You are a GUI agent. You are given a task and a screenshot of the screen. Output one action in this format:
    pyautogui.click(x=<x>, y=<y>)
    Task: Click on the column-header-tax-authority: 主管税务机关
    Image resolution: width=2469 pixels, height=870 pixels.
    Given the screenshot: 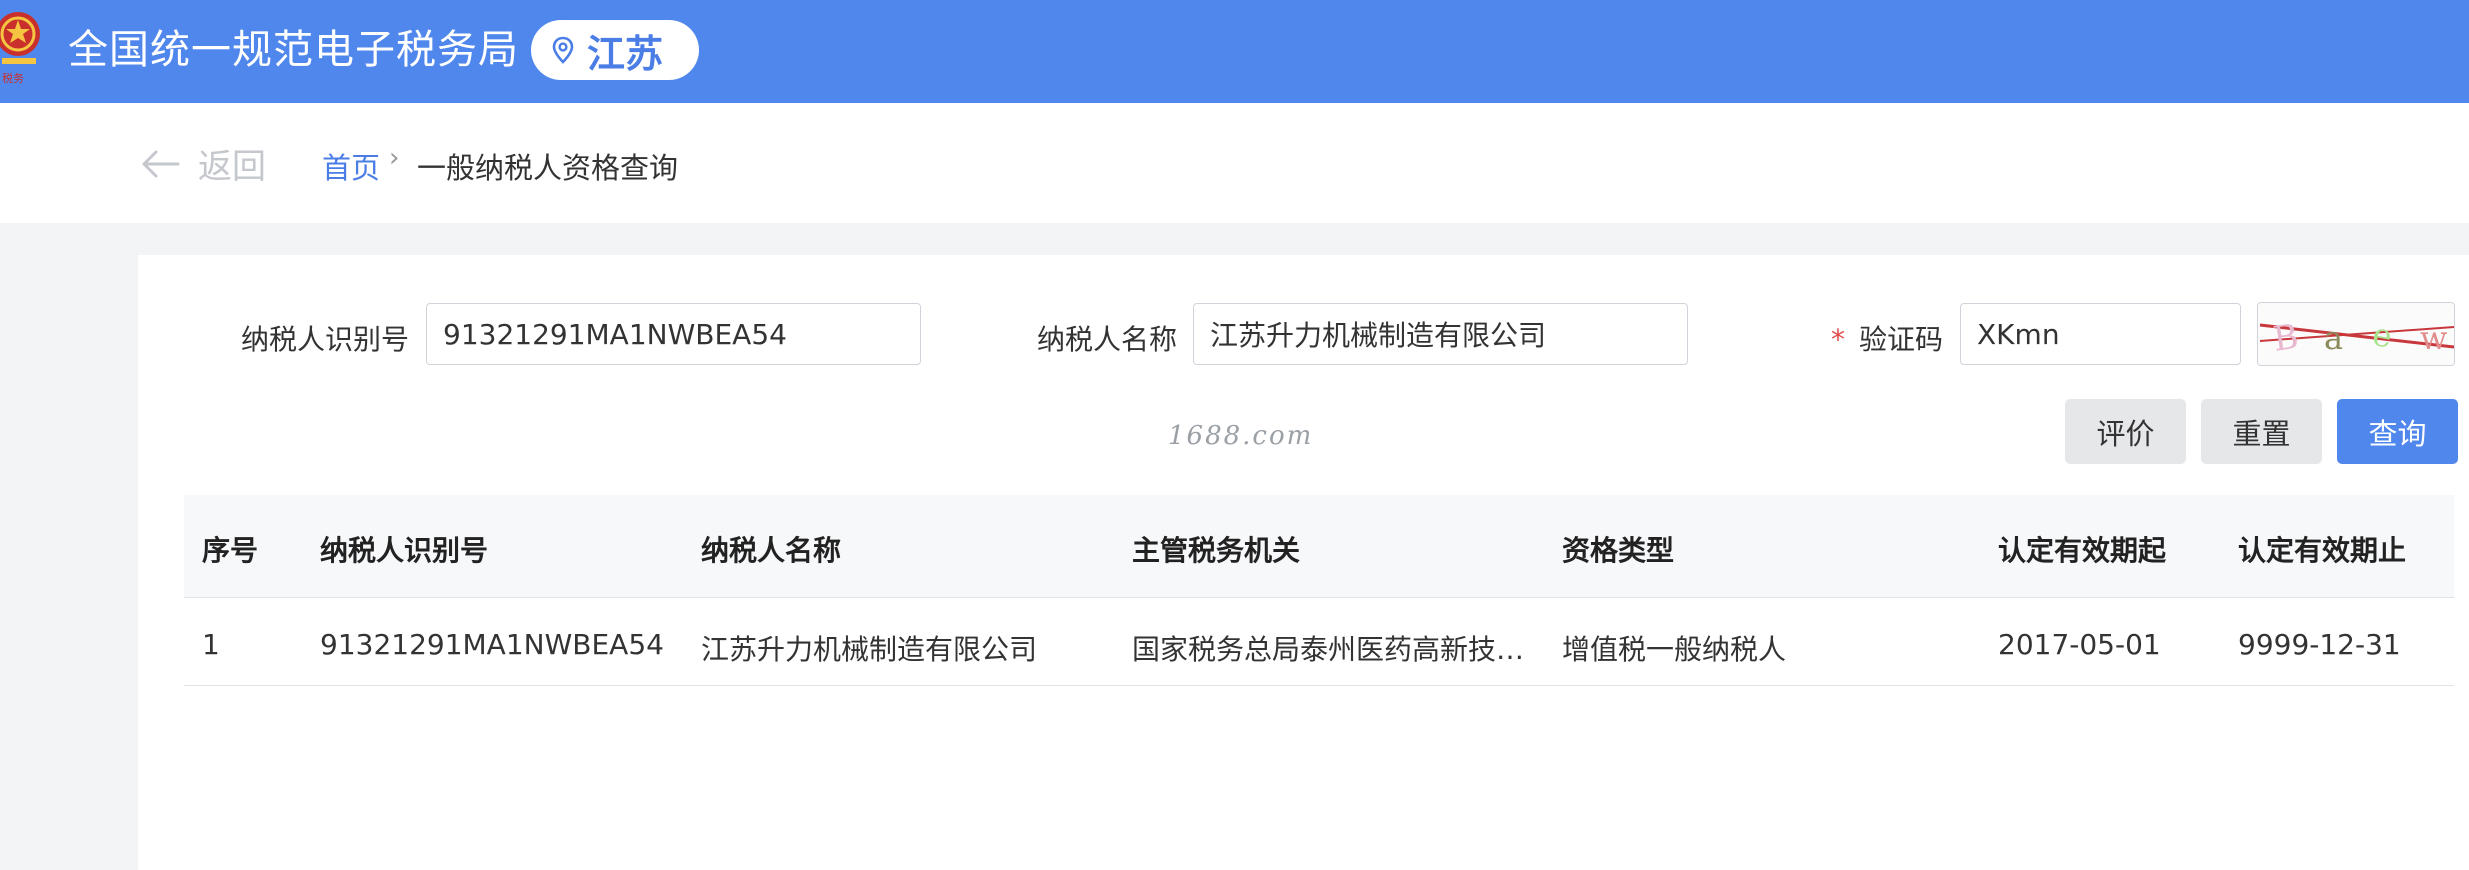 What is the action you would take?
    pyautogui.click(x=1216, y=550)
    